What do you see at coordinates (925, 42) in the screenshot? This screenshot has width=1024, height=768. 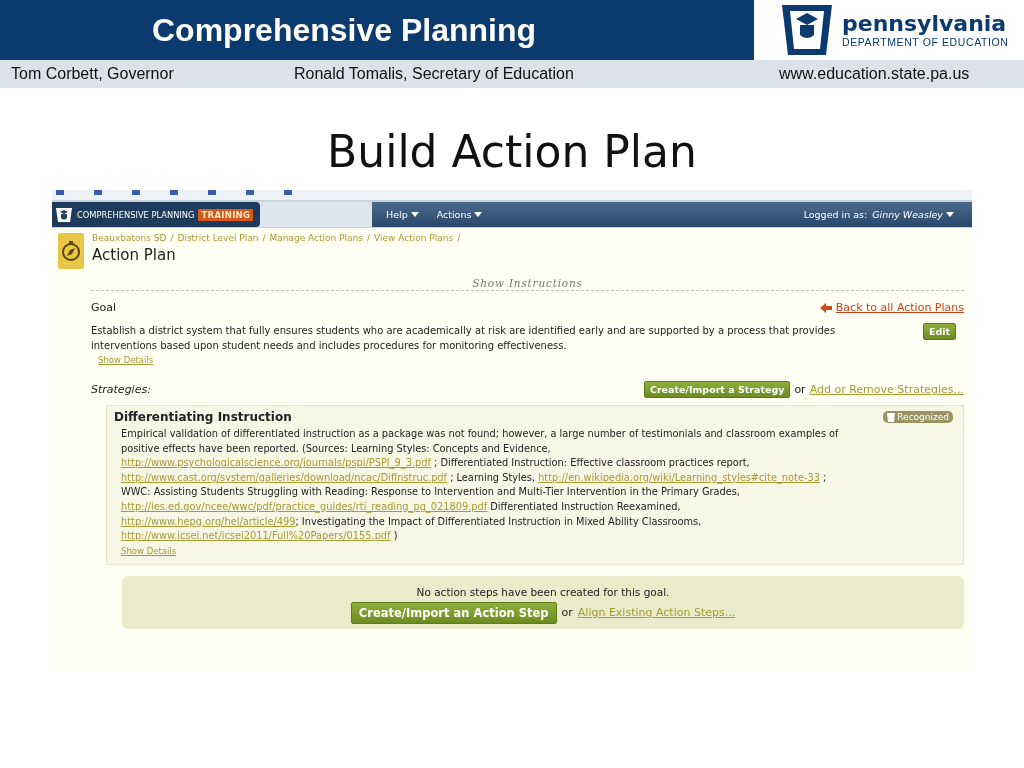 I see `logo-subtitle: DEPARTMENT OF EDUCATION` at bounding box center [925, 42].